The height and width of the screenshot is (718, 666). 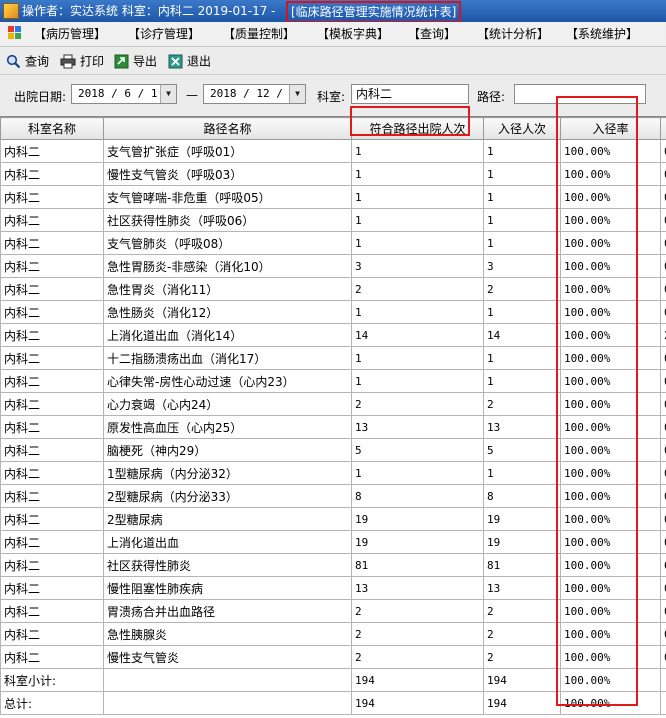 What do you see at coordinates (418, 427) in the screenshot?
I see `cell-discharge-count: 13` at bounding box center [418, 427].